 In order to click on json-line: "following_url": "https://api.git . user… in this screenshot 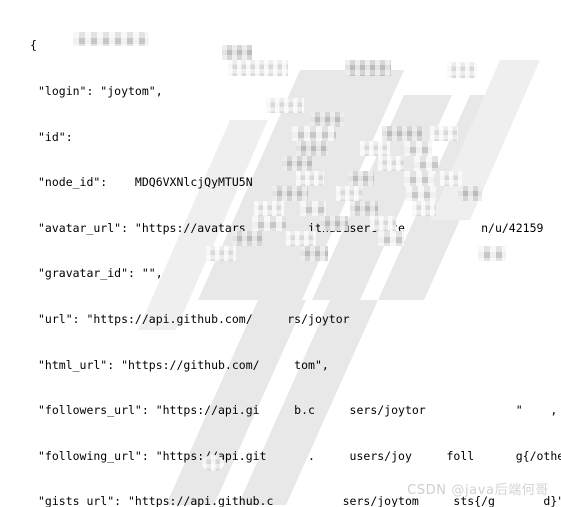, I will do `click(299, 455)`.